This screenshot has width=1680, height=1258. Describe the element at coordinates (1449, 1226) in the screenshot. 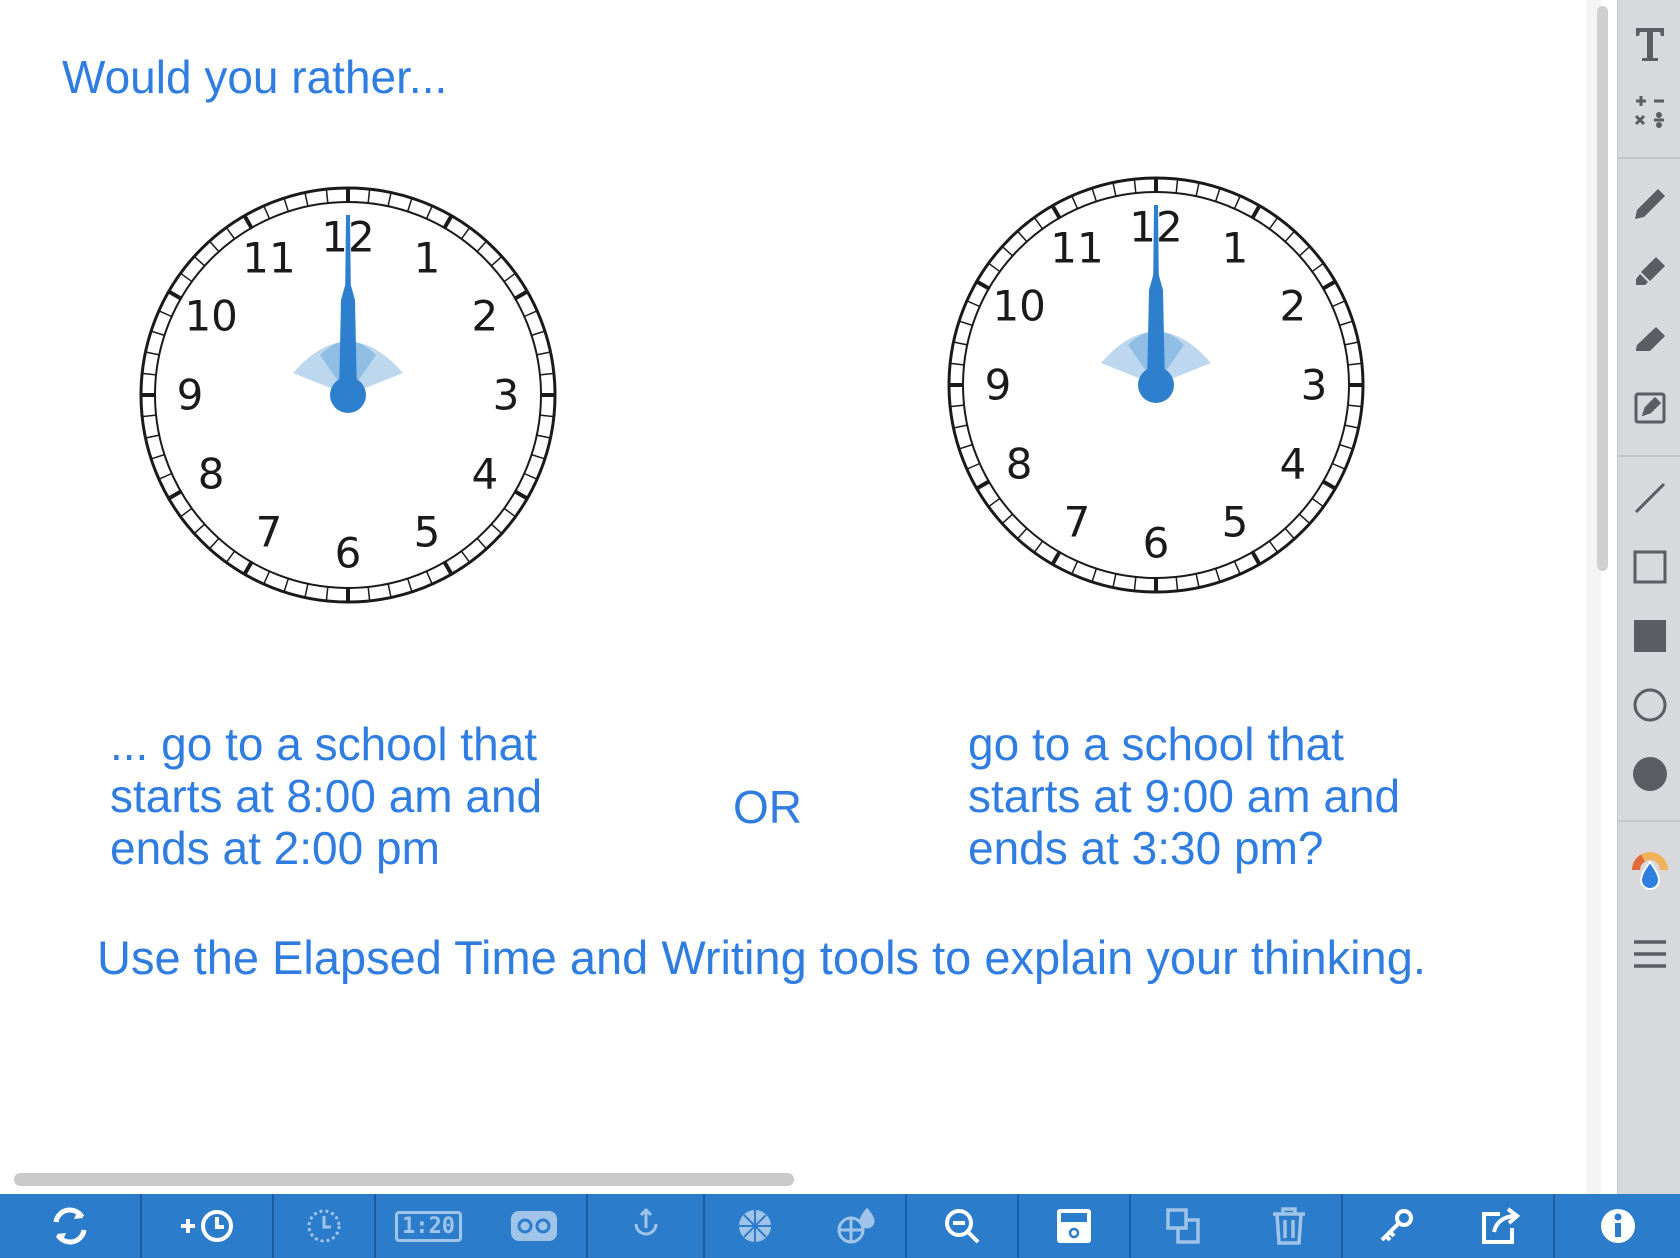

I see `toolbar-group-share` at that location.